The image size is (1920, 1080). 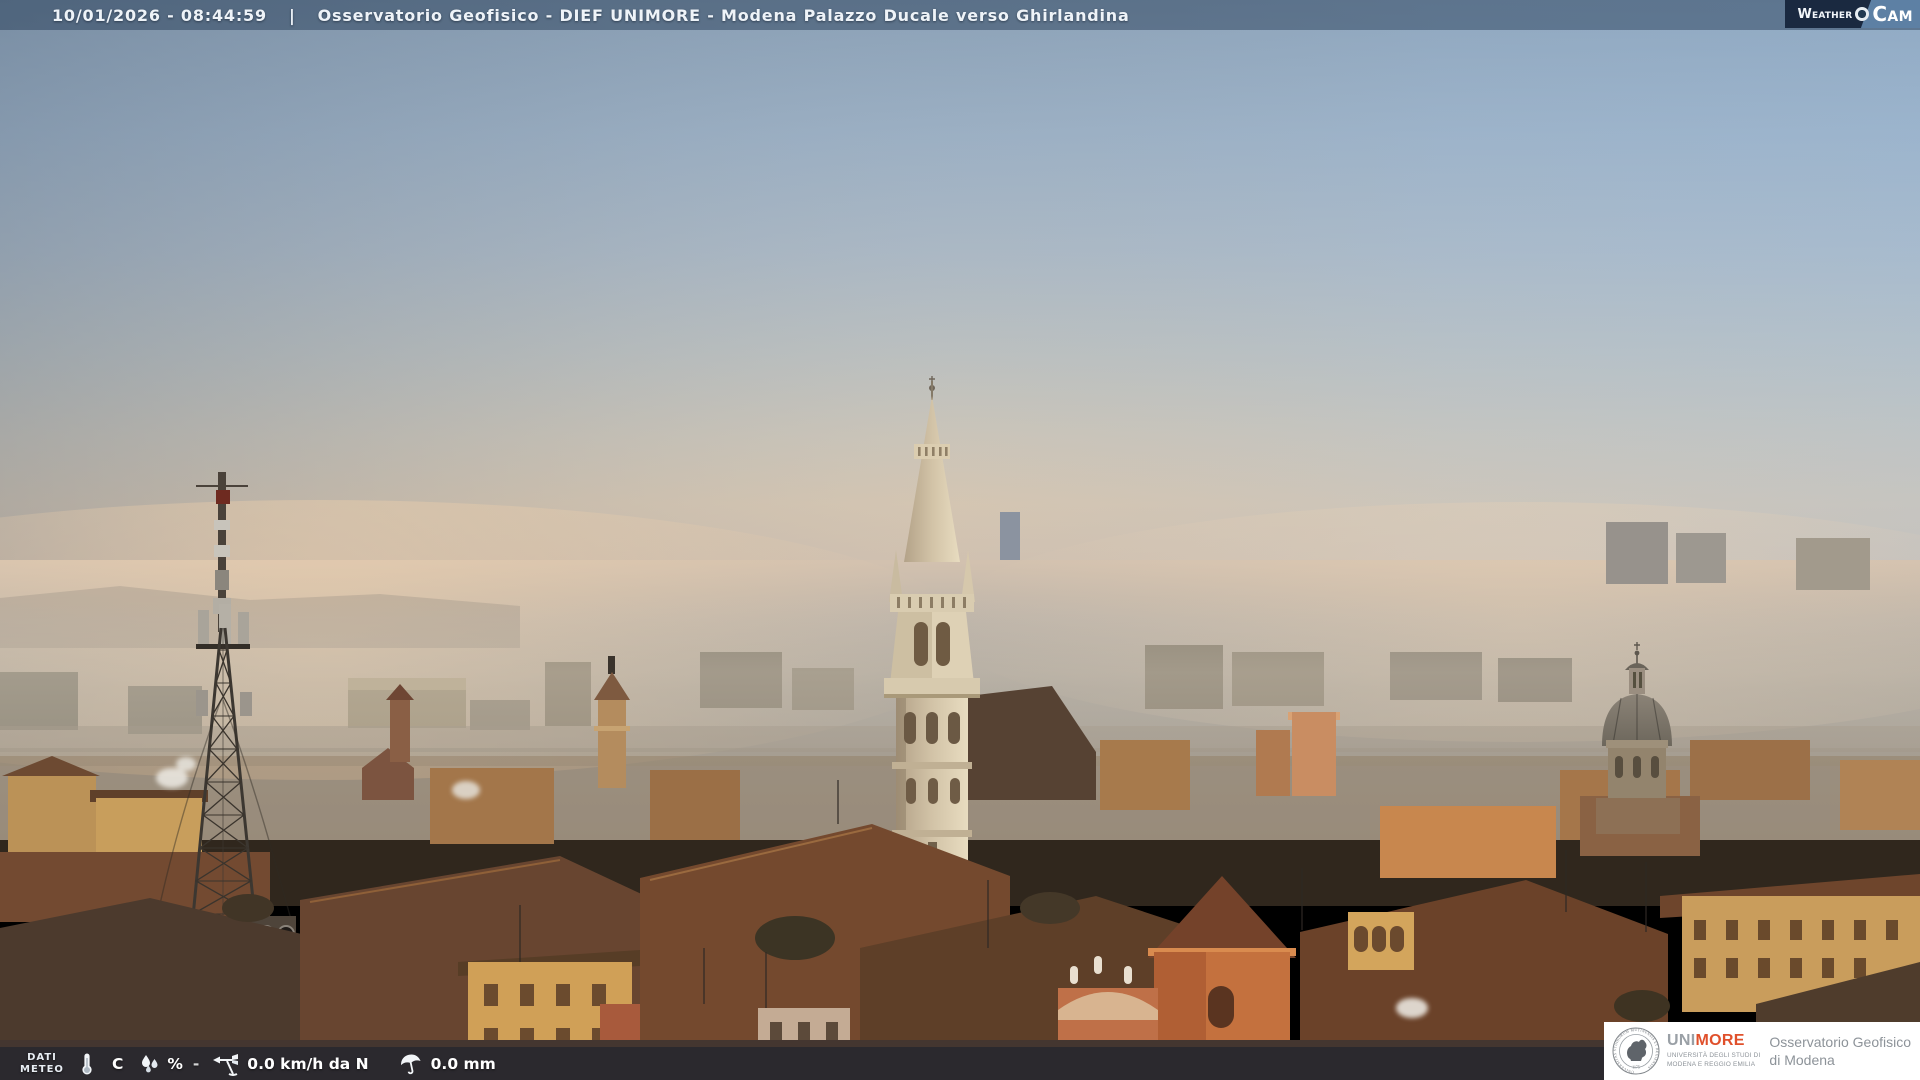 What do you see at coordinates (117, 1063) in the screenshot?
I see `temperature-unit: C` at bounding box center [117, 1063].